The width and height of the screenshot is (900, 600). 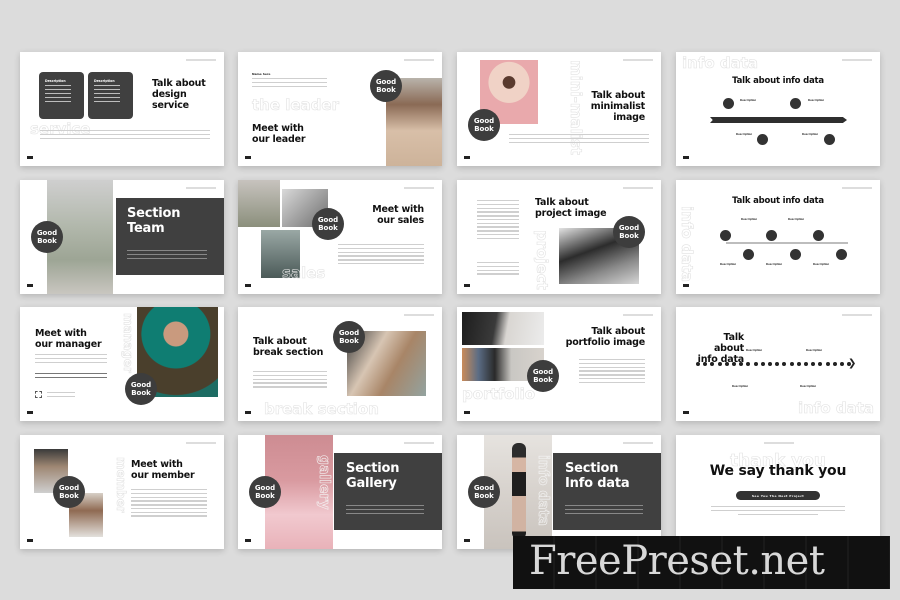 I want to click on next-project-button: See You The Next Project, so click(x=778, y=495).